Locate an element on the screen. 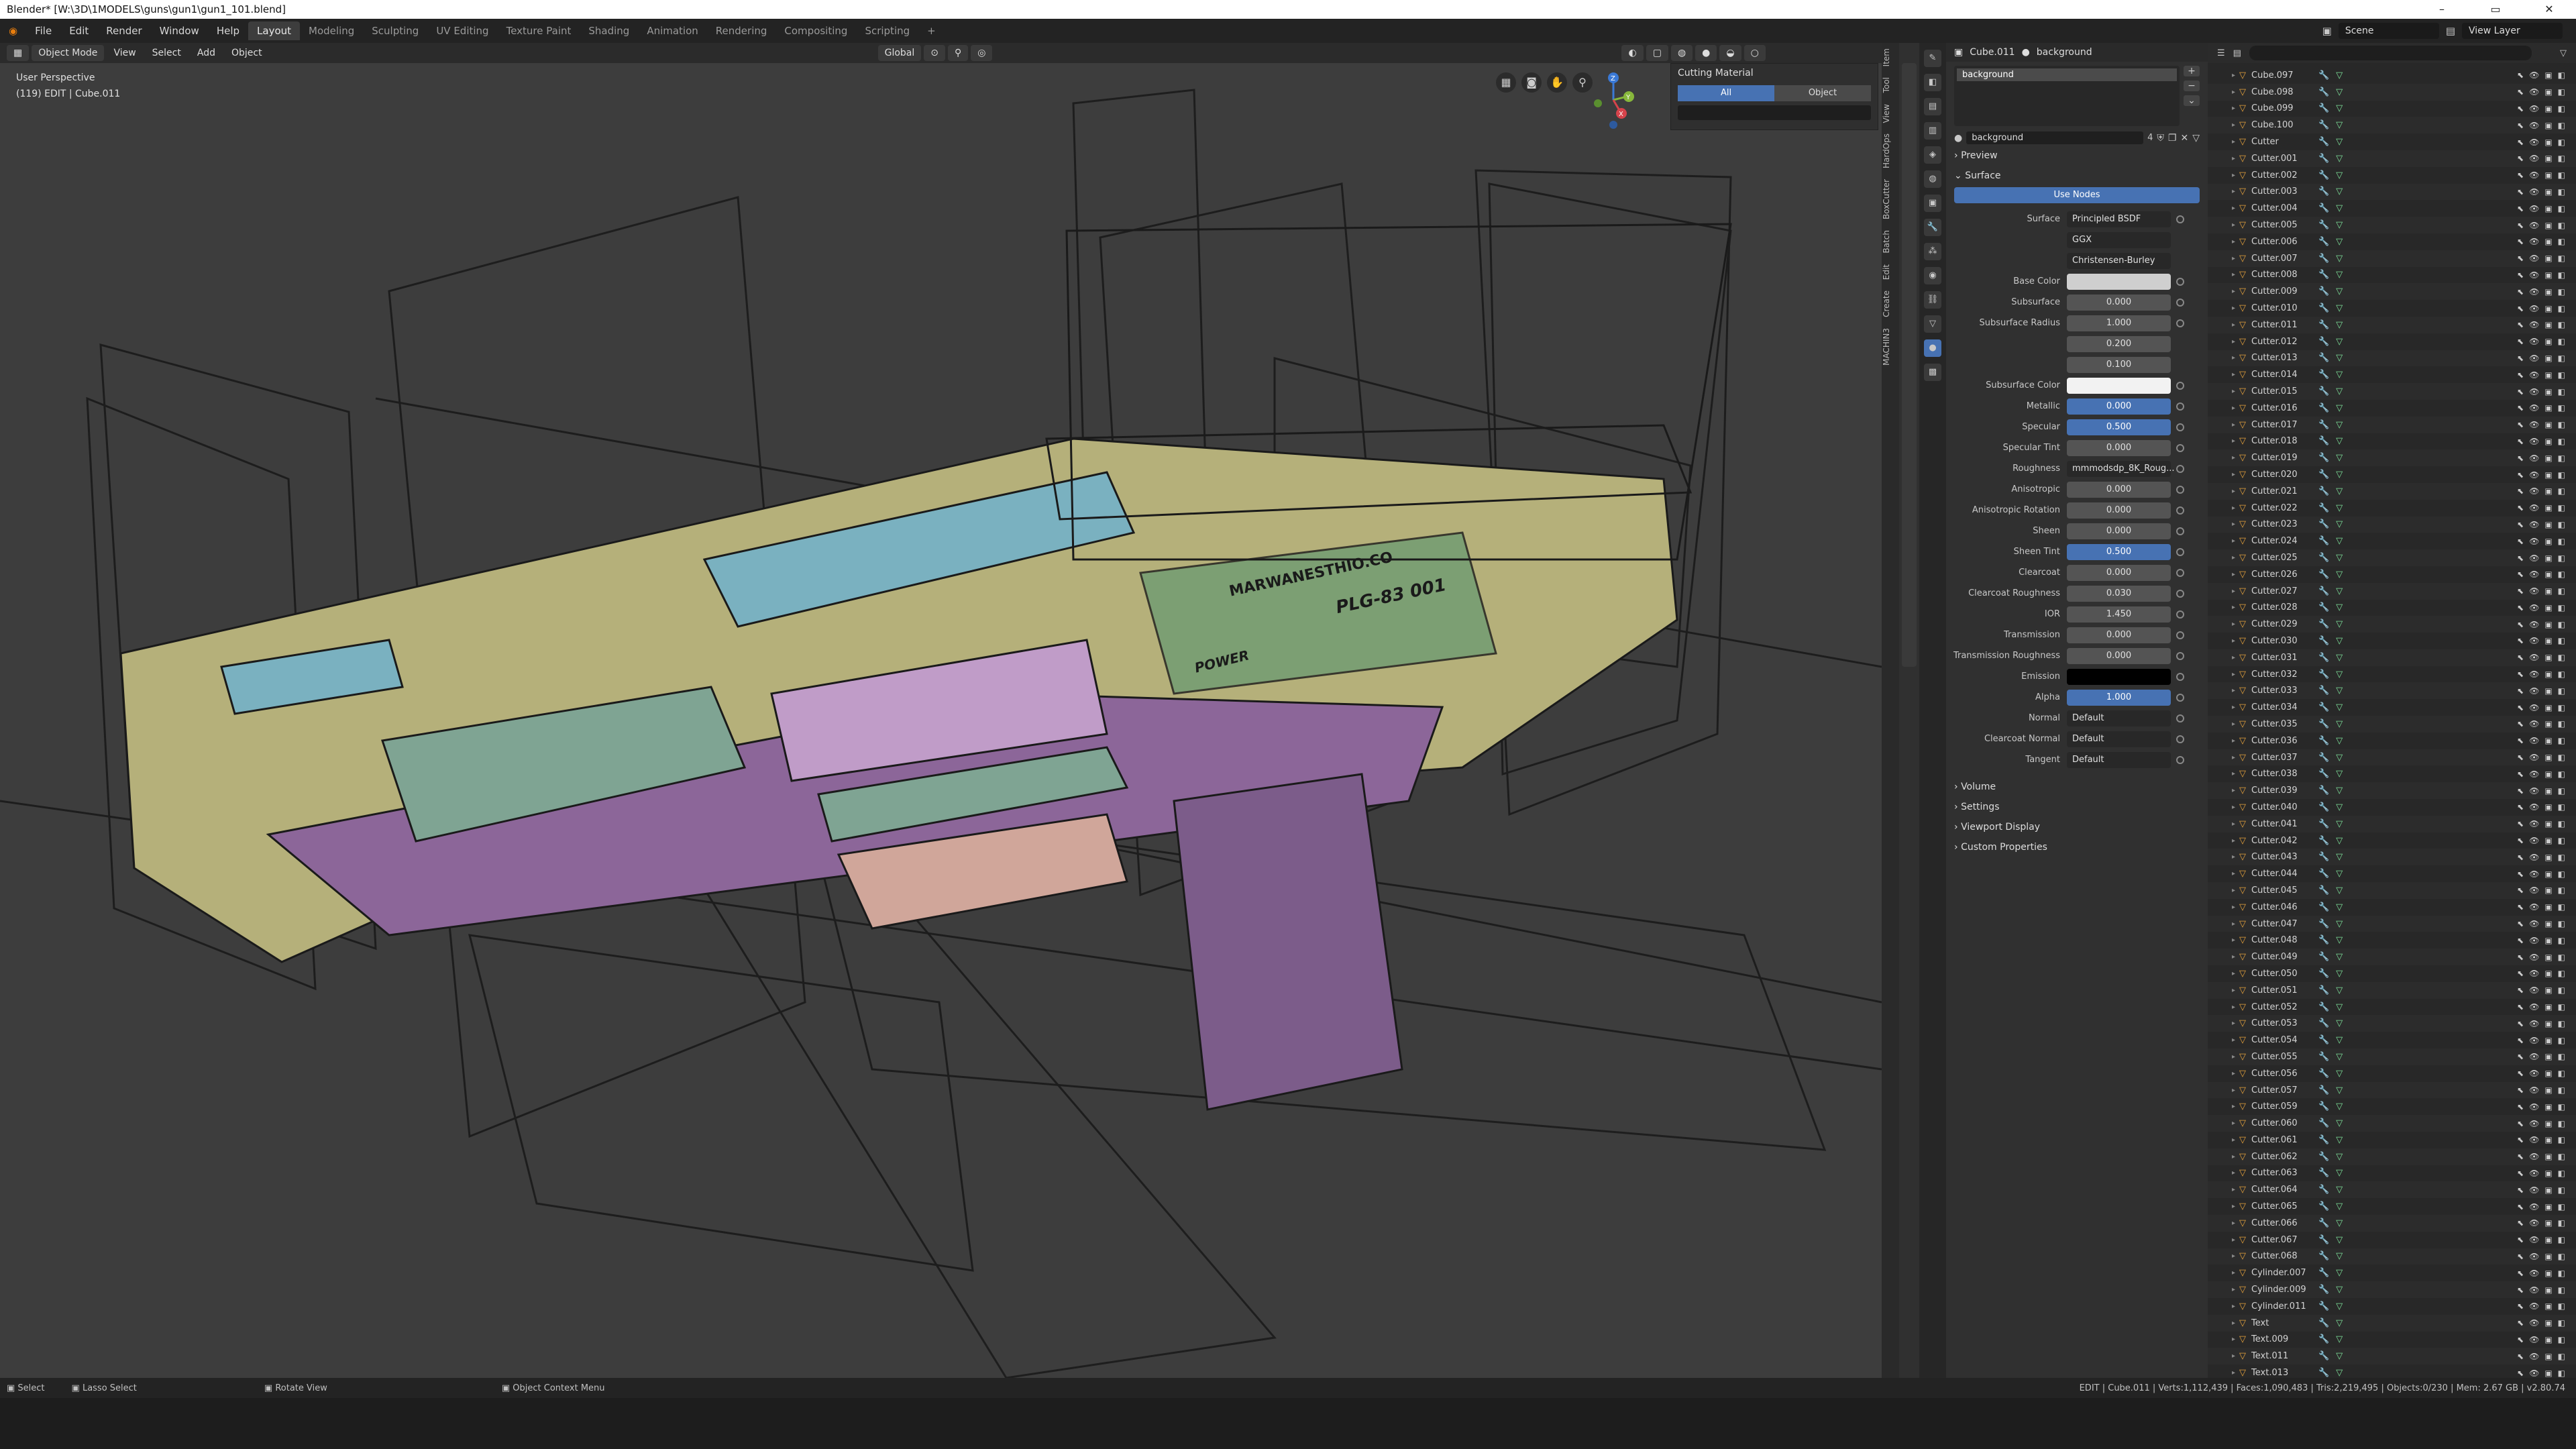 Image resolution: width=2576 pixels, height=1449 pixels. menu-help: Help is located at coordinates (228, 31).